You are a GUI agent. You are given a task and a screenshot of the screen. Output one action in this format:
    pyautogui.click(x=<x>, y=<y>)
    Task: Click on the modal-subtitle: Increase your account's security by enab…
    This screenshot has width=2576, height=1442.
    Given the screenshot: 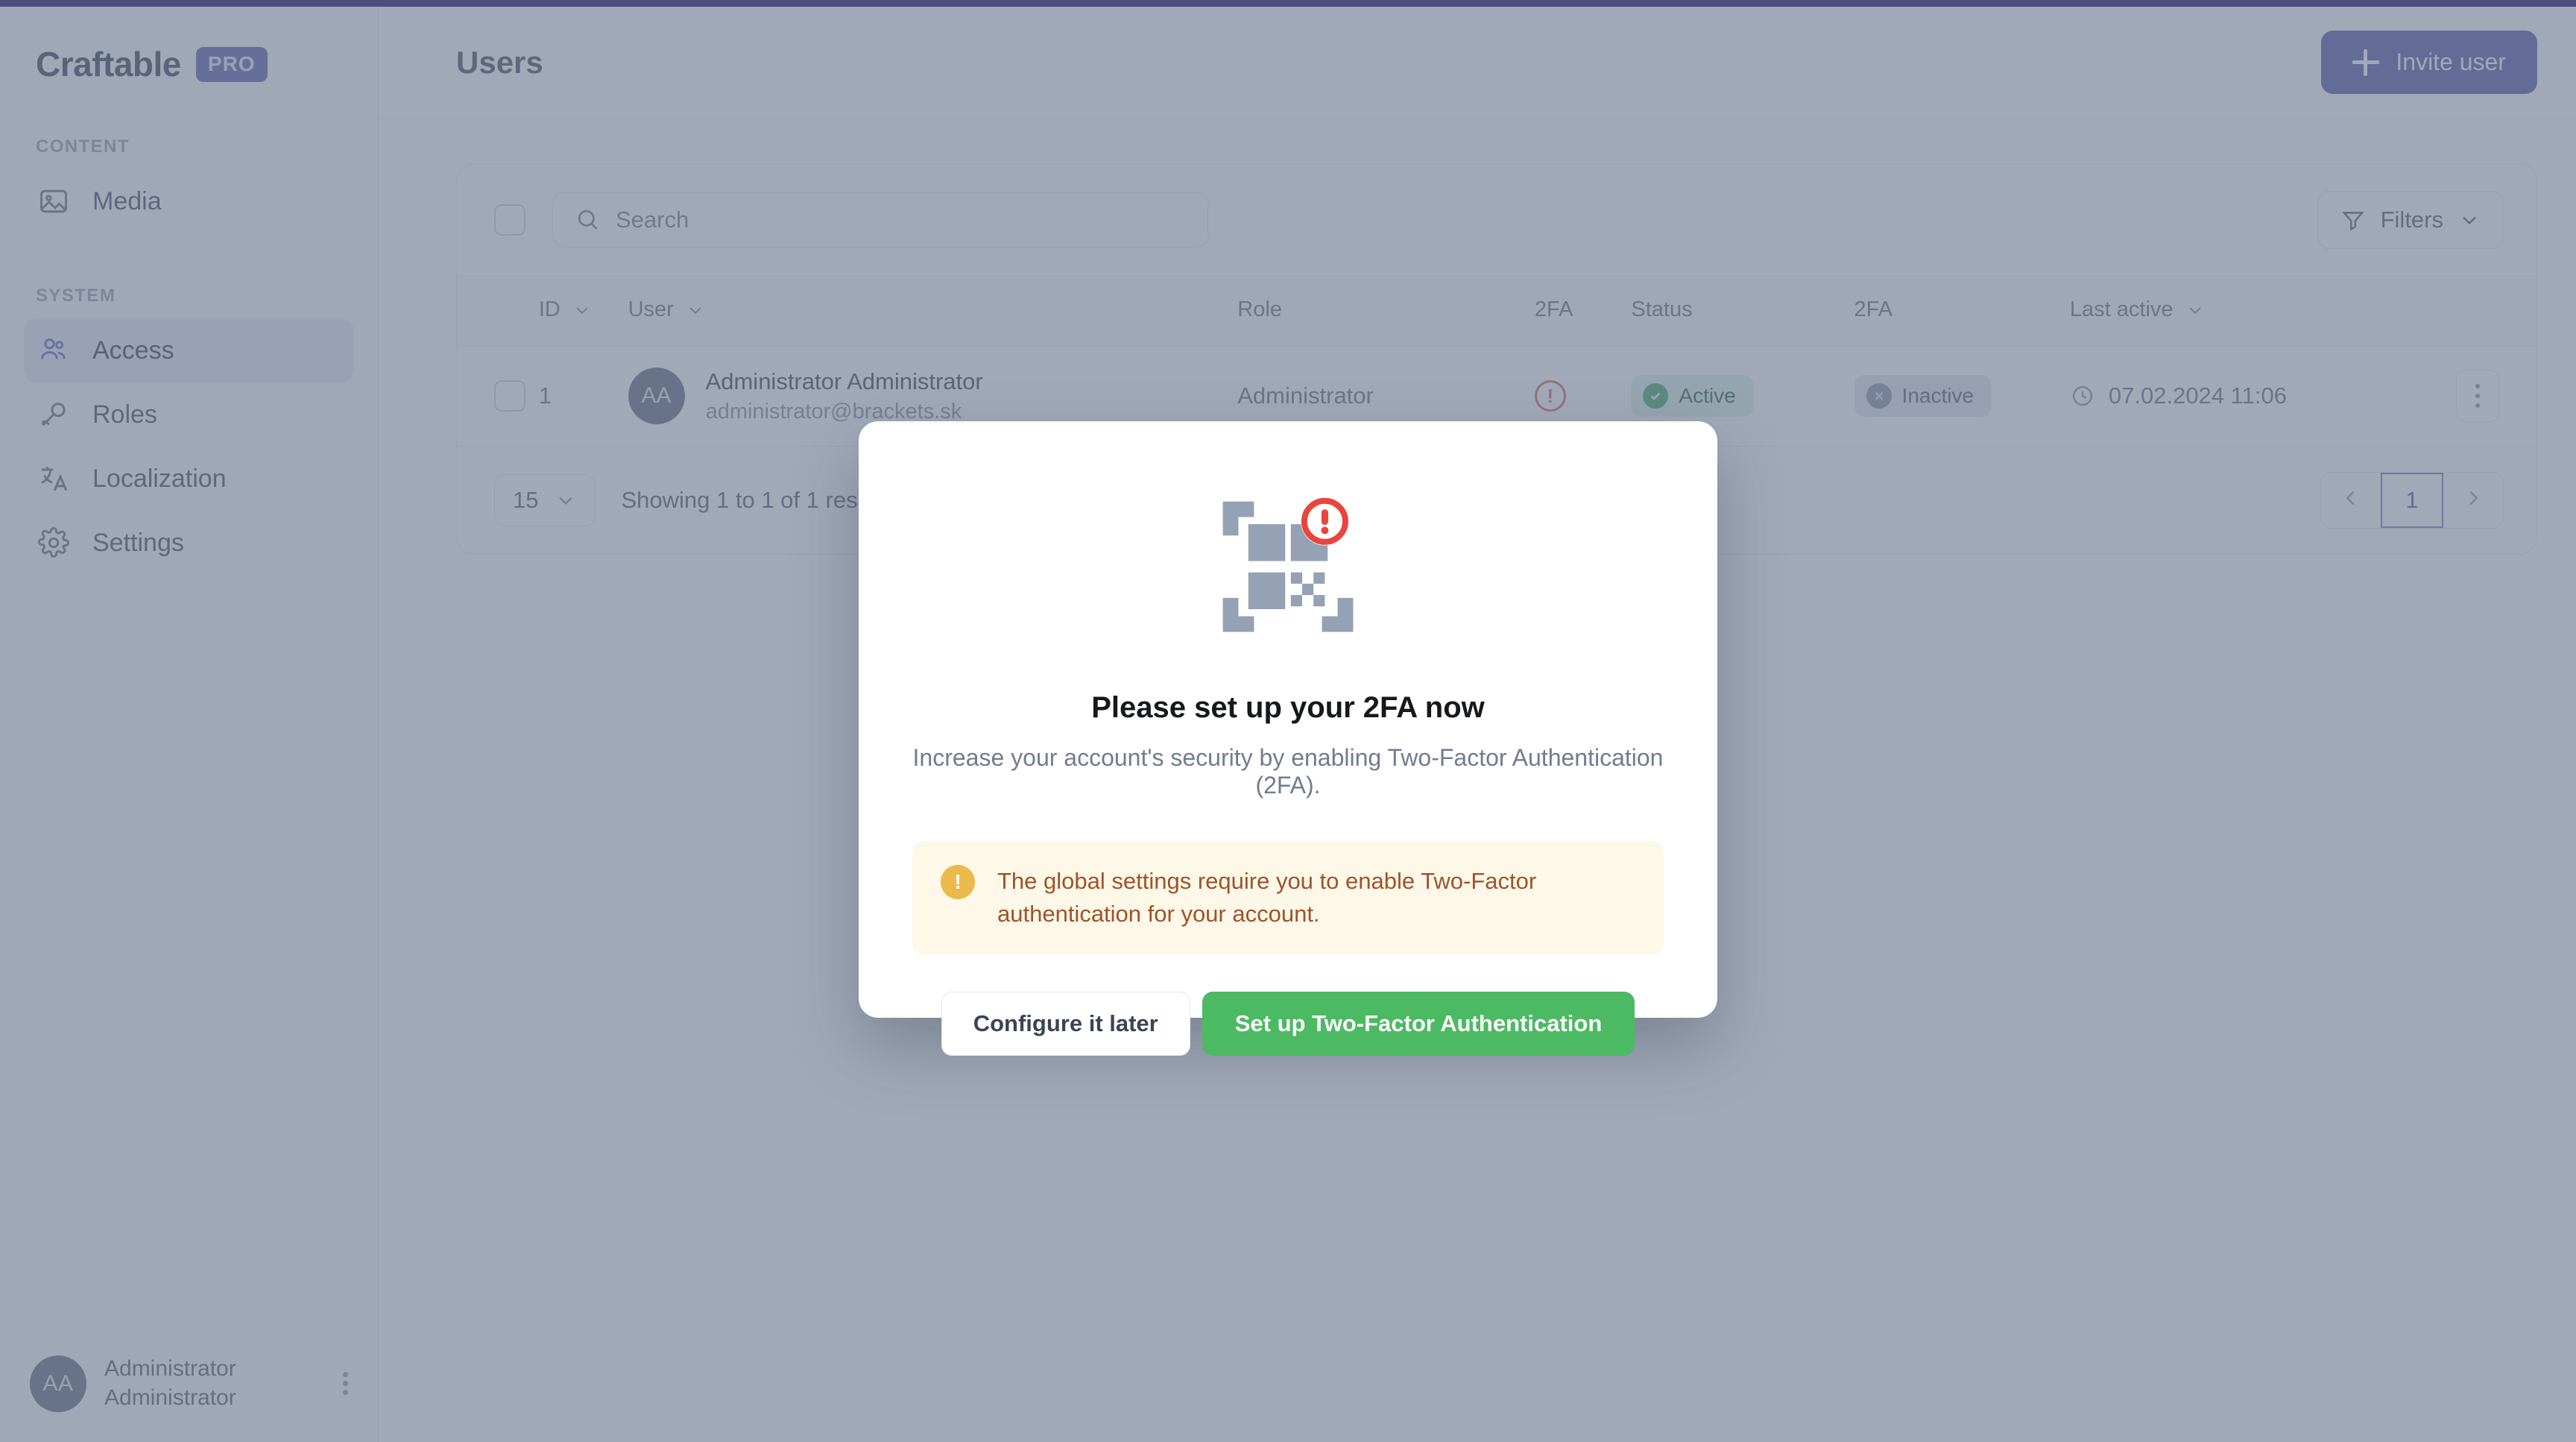 What is the action you would take?
    pyautogui.click(x=1288, y=771)
    